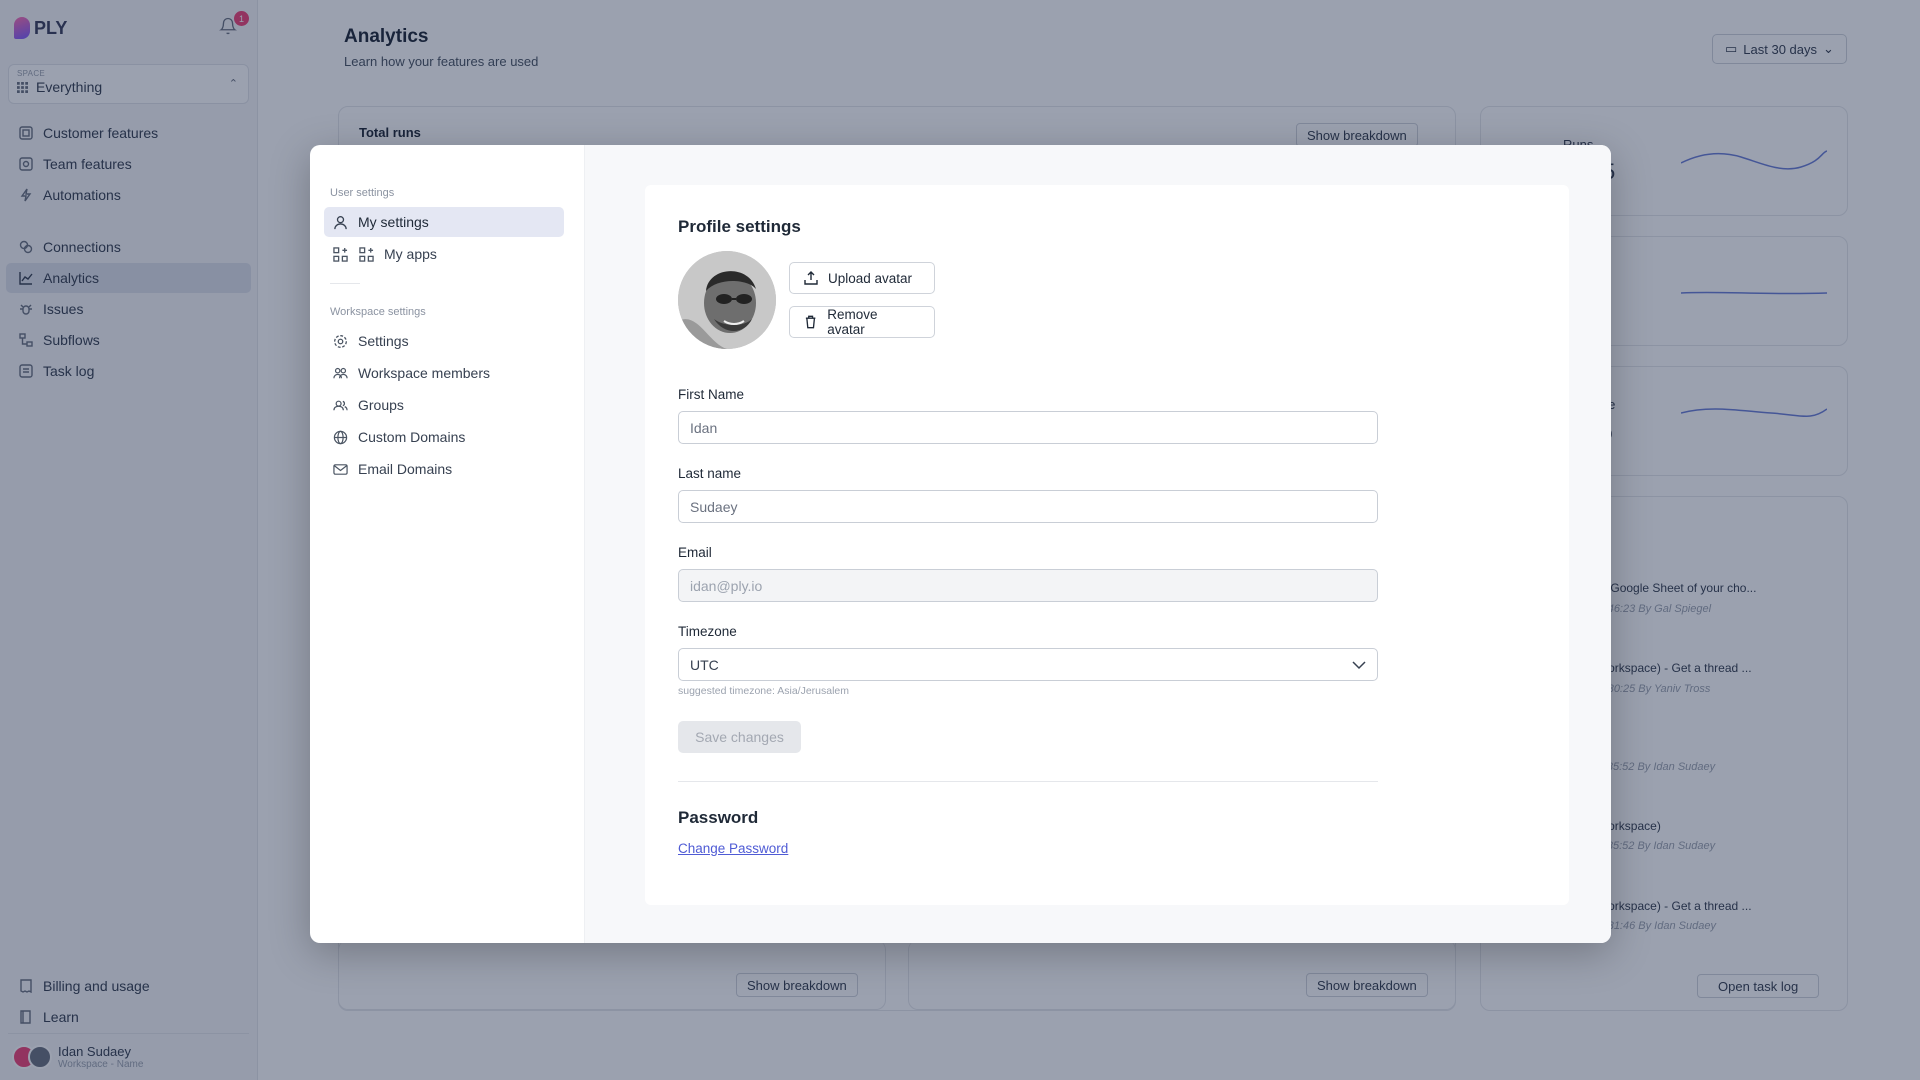  I want to click on timezone-select: UTC, so click(1028, 664).